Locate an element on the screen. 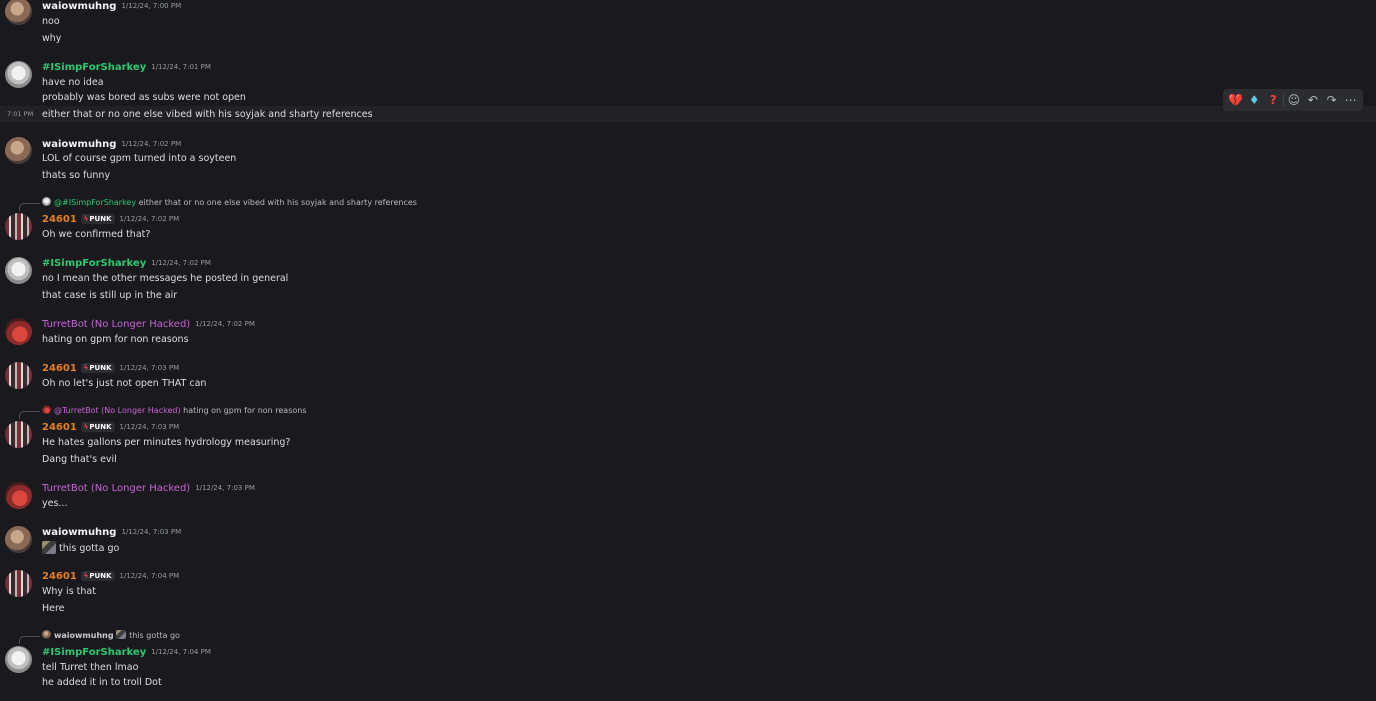 The height and width of the screenshot is (701, 1376). message-text: tell Turret then lmao is located at coordinates (90, 667).